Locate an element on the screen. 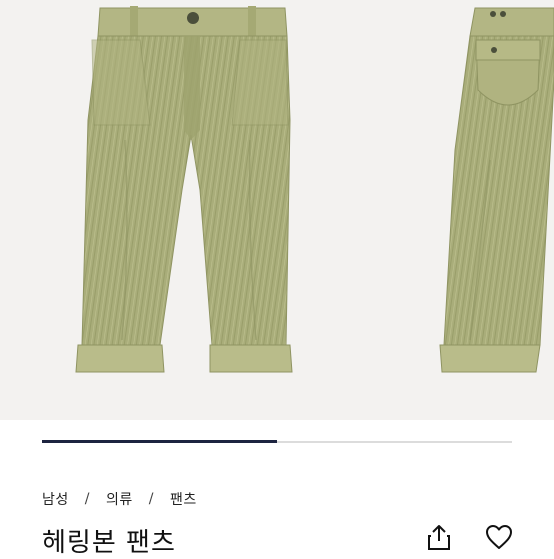 This screenshot has width=554, height=559. breadcrumb-item-pants: 팬츠 is located at coordinates (183, 499).